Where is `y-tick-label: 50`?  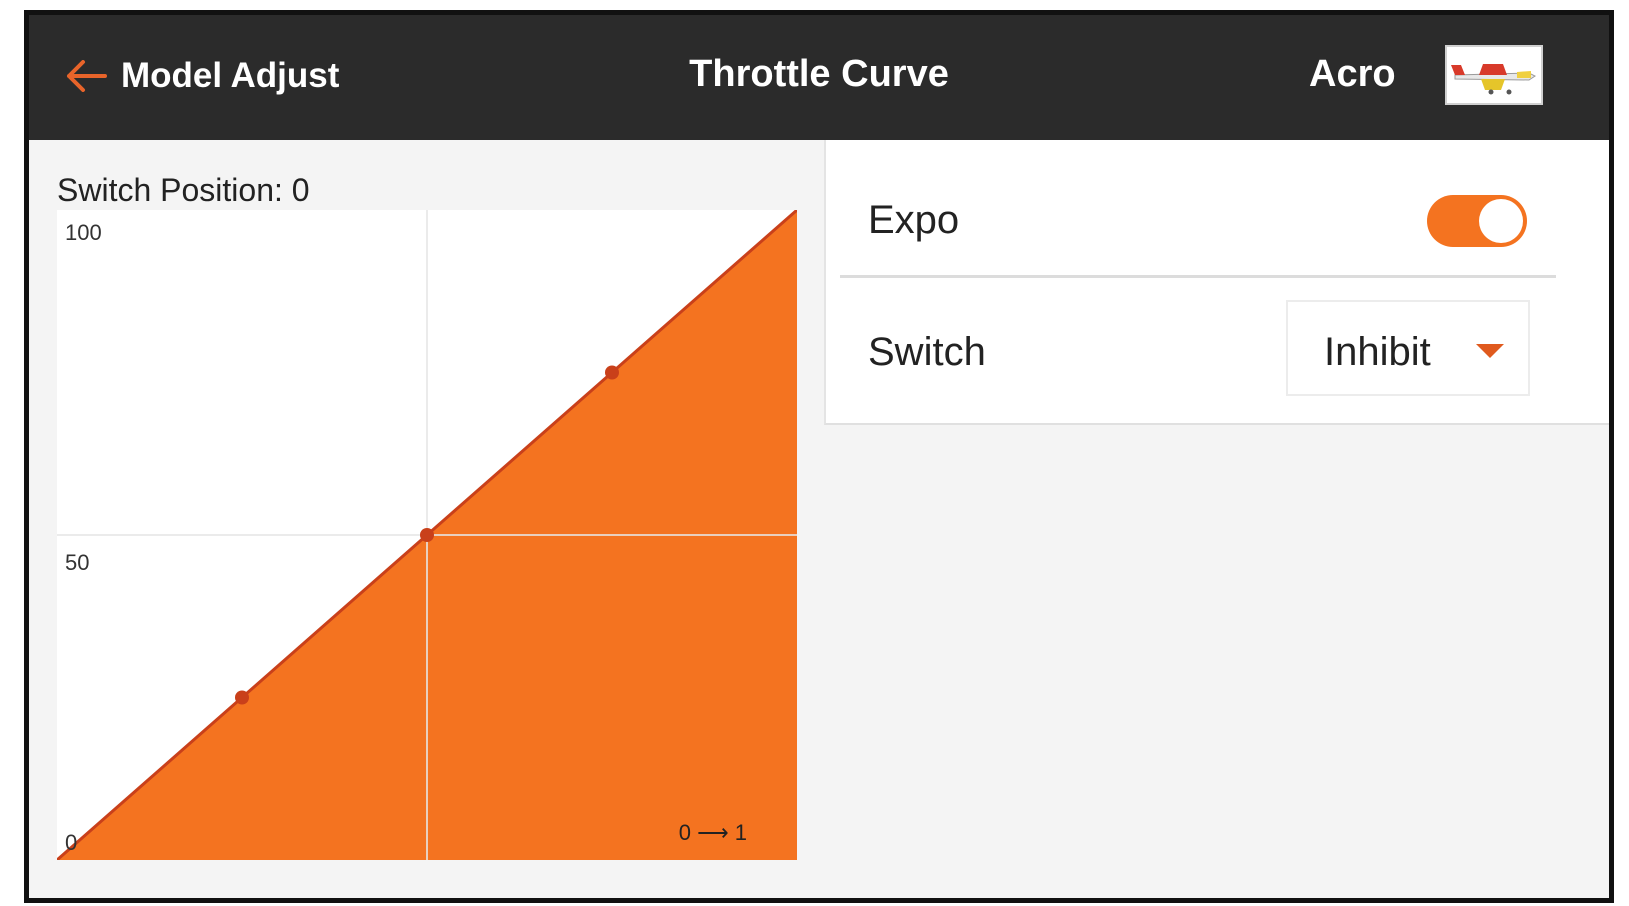
y-tick-label: 50 is located at coordinates (77, 562).